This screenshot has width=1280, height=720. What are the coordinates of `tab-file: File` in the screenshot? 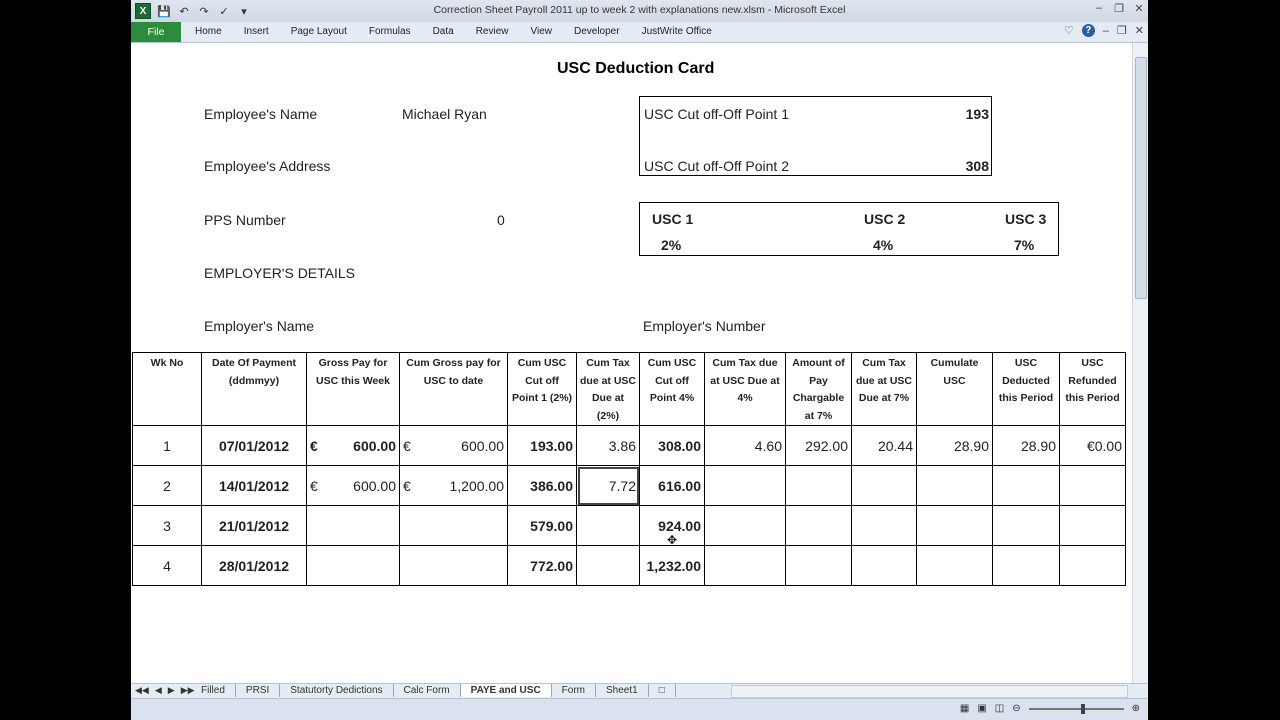 It's located at (156, 32).